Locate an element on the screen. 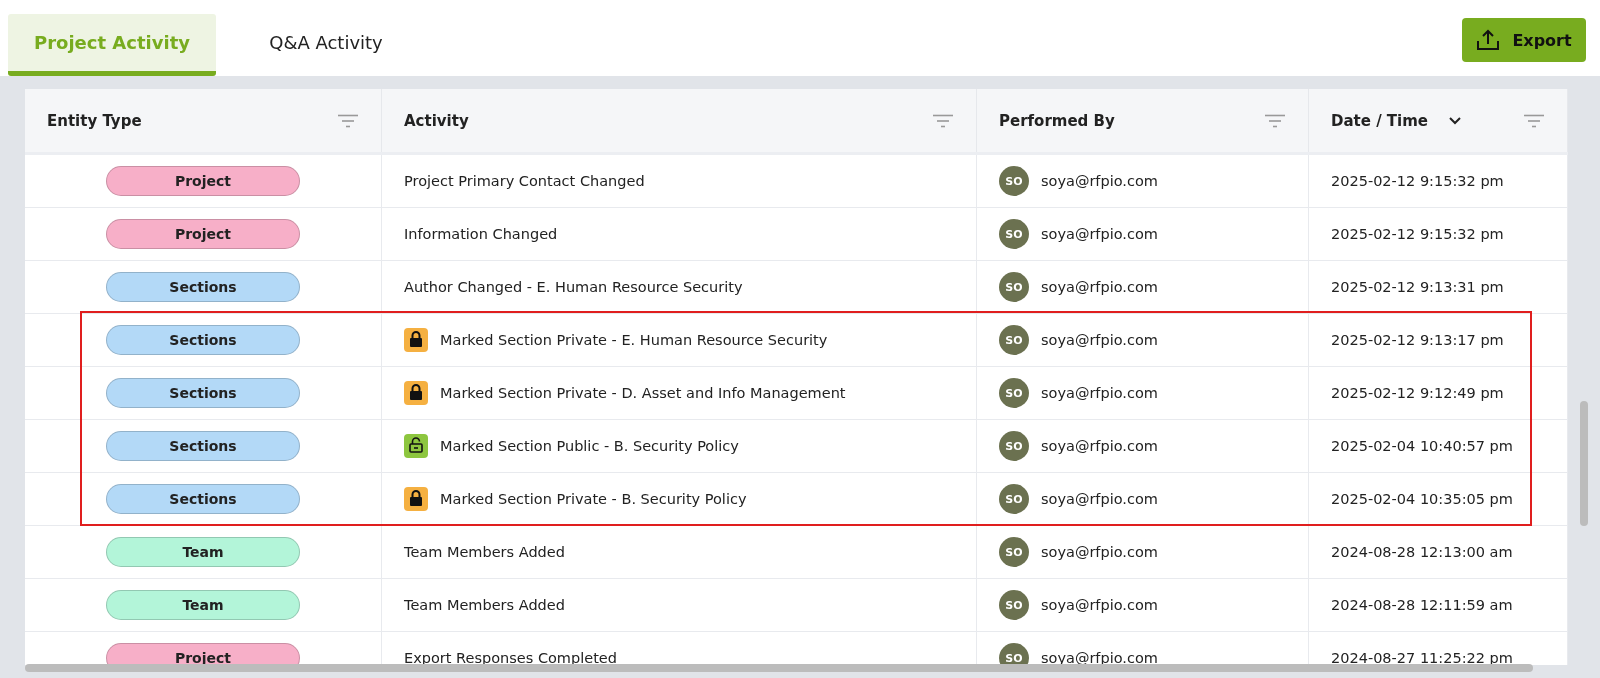 The height and width of the screenshot is (678, 1600). activity-text: Marked Section Private - D. Asset and Info Management is located at coordinates (643, 393).